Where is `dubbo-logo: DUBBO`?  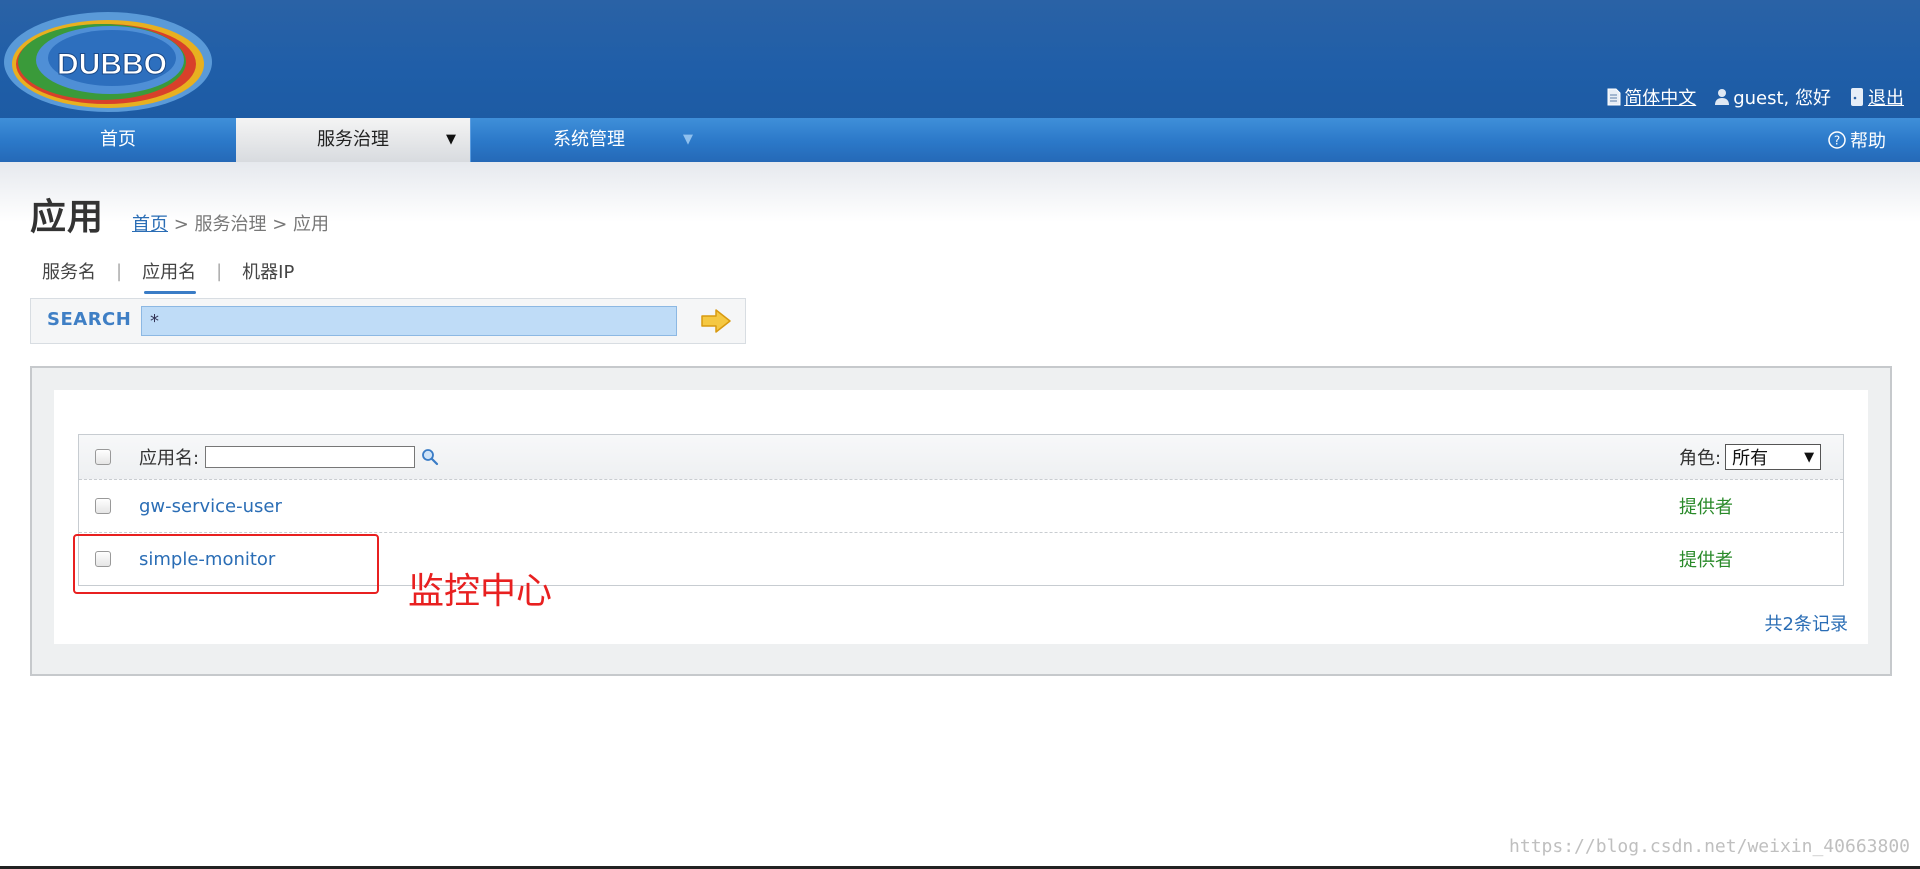 dubbo-logo: DUBBO is located at coordinates (110, 62).